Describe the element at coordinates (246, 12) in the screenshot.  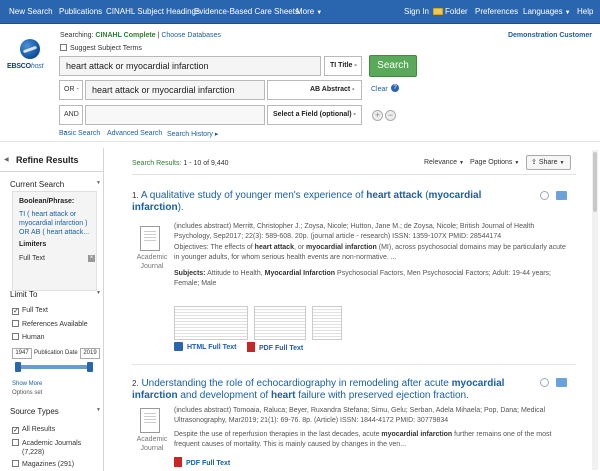
I see `nav-evidence-based-care-sheets: Evidence-Based Care Sheets` at that location.